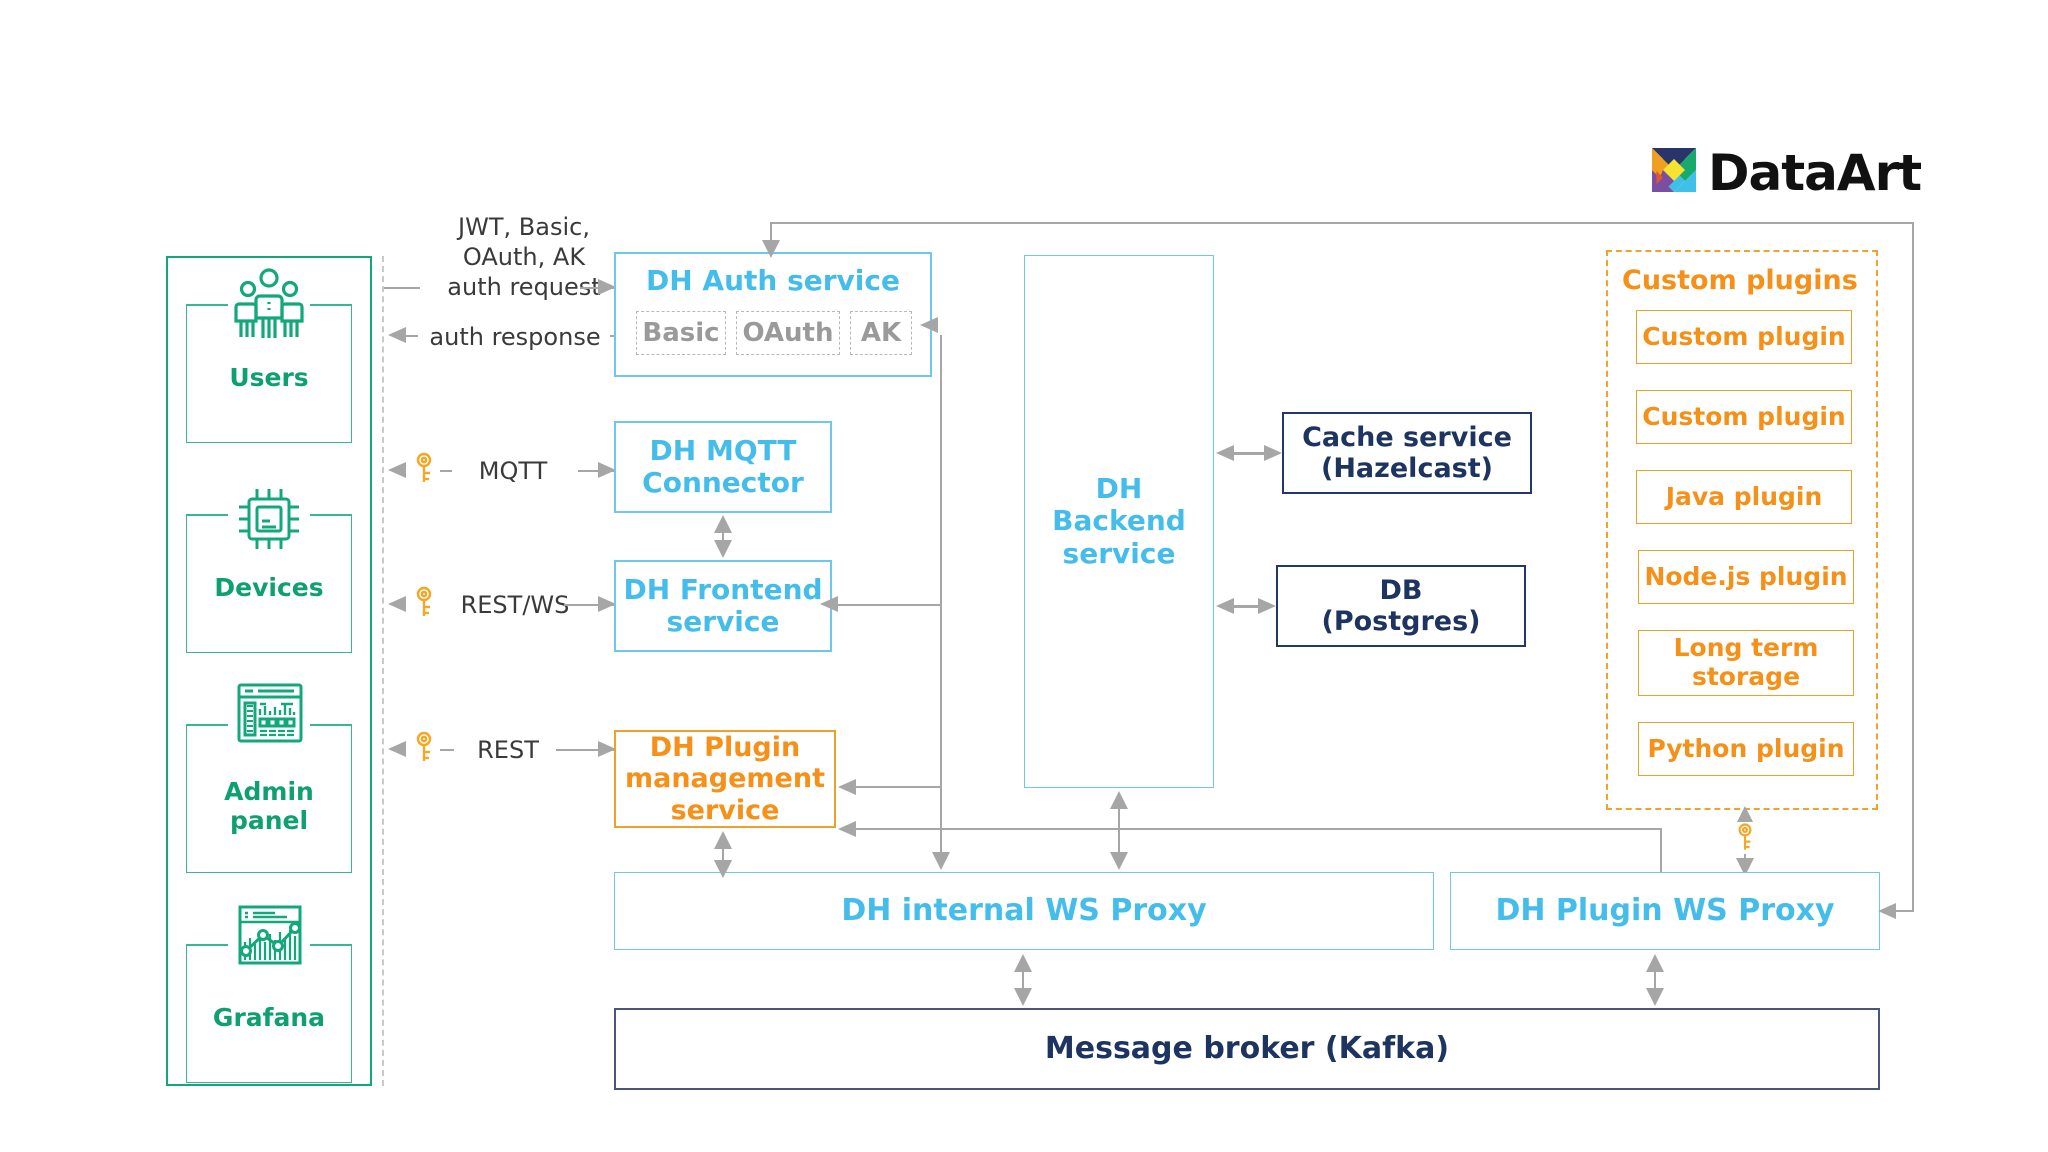 The height and width of the screenshot is (1152, 2048). What do you see at coordinates (1407, 437) in the screenshot?
I see `cache-service-line1: Cache service` at bounding box center [1407, 437].